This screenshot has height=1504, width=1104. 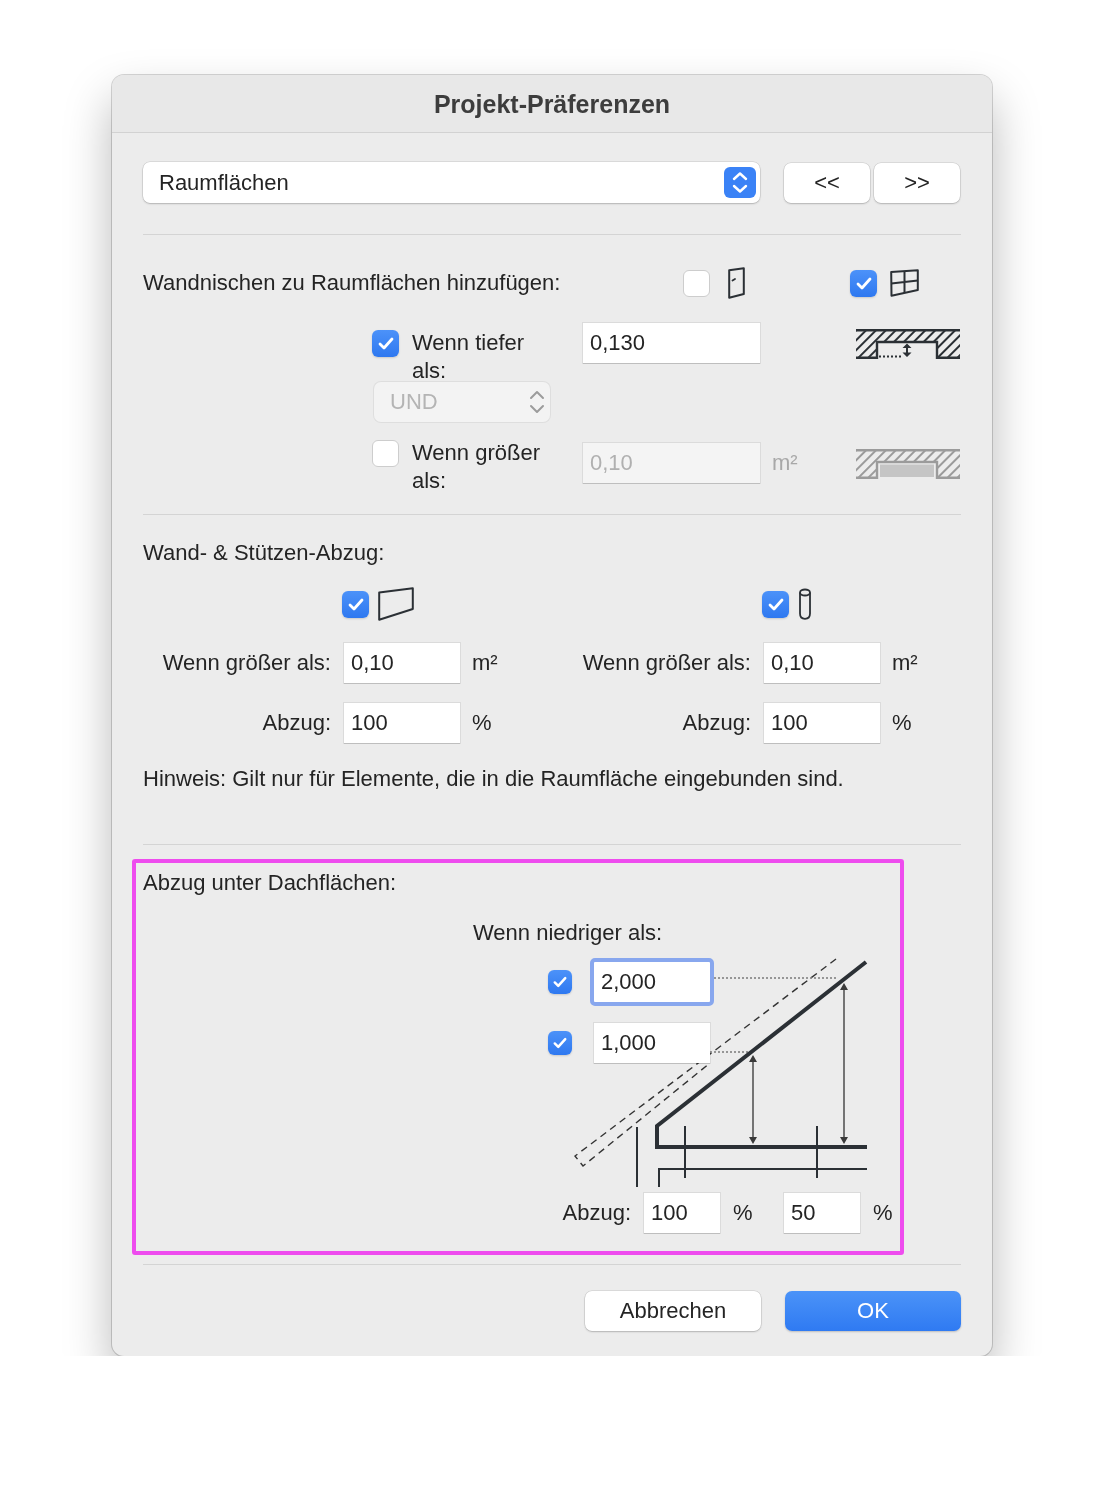 I want to click on text-field: 2,000, so click(x=652, y=982).